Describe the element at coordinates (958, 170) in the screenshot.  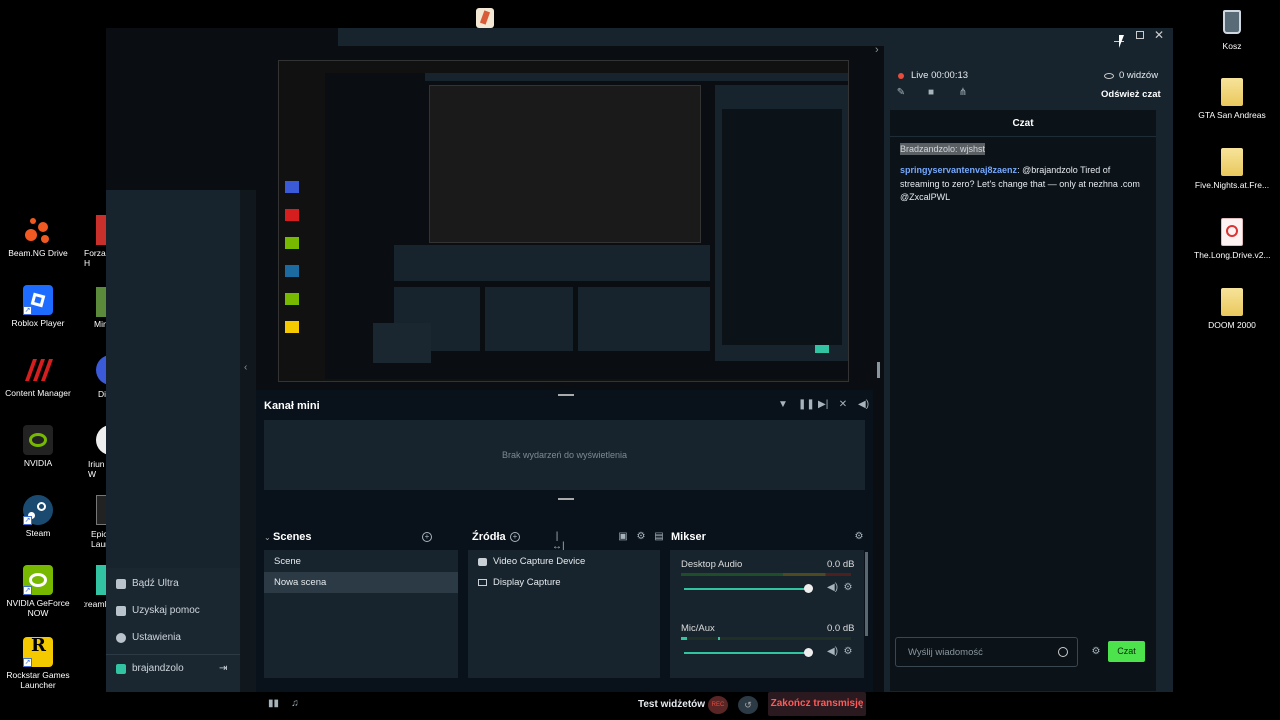
I see `chat-message-user: springyservantenvaj8zaenz` at that location.